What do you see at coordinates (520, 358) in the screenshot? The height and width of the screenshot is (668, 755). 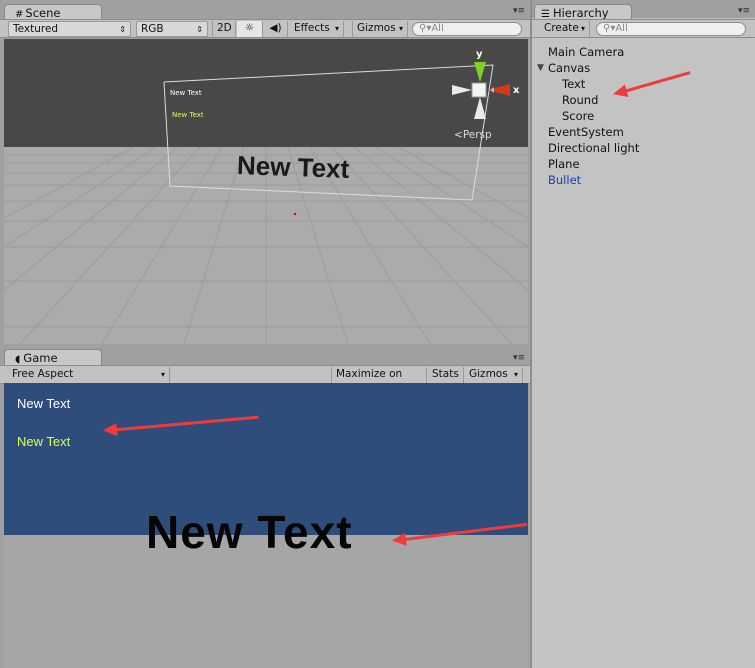 I see `game-panel-menu-icon: ▾≡` at bounding box center [520, 358].